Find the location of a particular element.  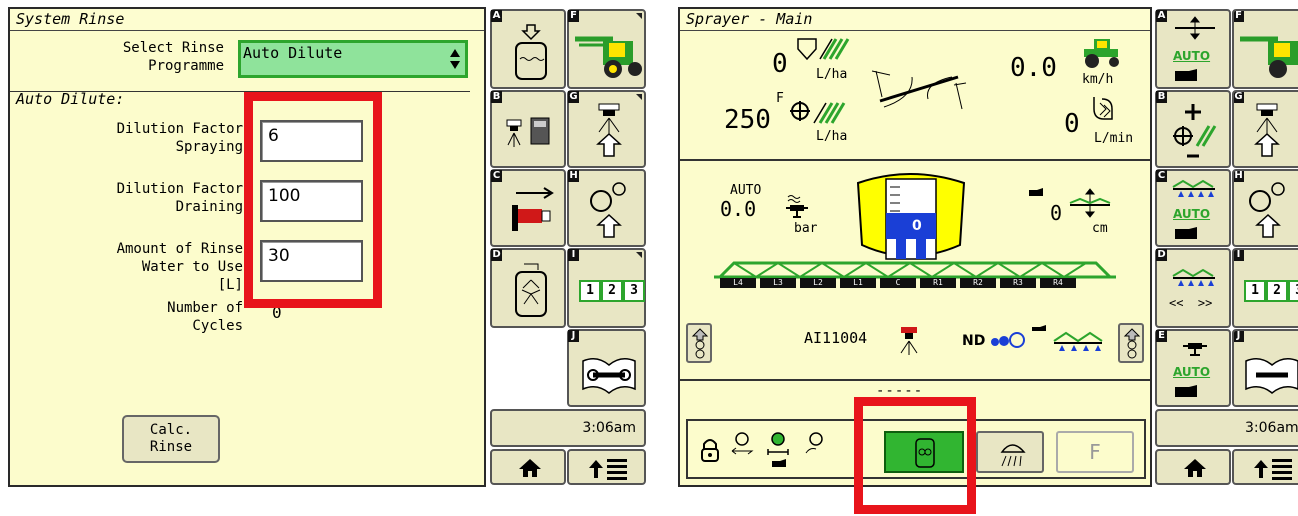

section-l4: L4 is located at coordinates (738, 283).